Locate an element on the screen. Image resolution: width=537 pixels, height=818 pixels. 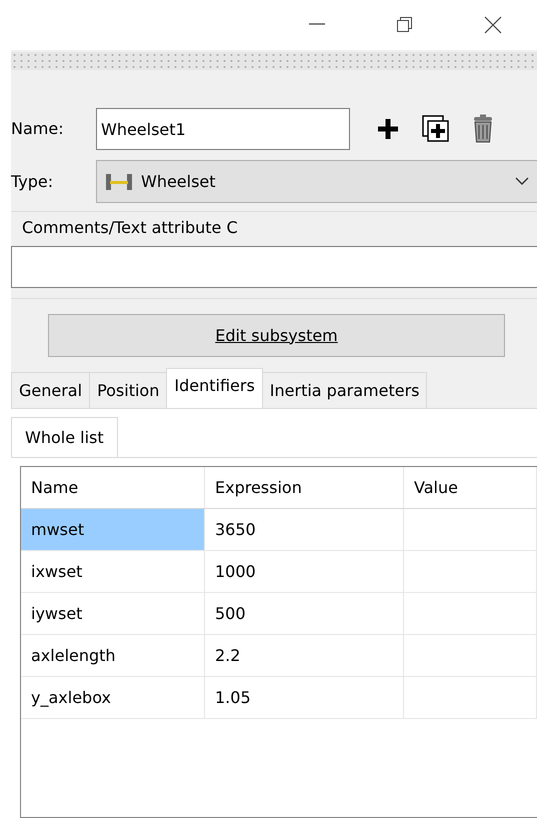
name-field: Wheelset1 is located at coordinates (223, 129).